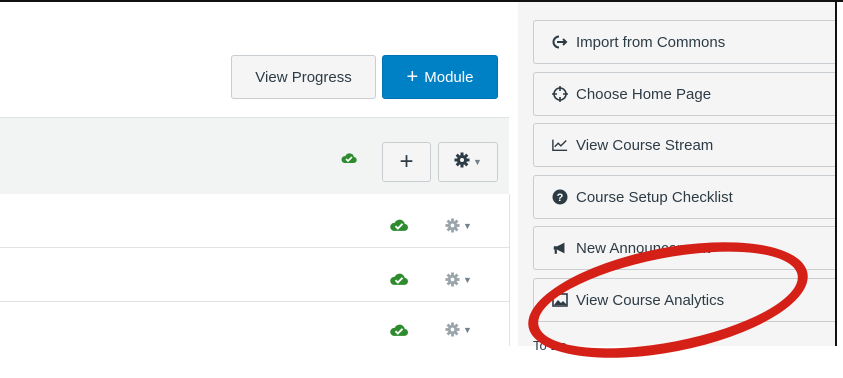 The image size is (843, 378). What do you see at coordinates (449, 77) in the screenshot?
I see `add-module-label: Module` at bounding box center [449, 77].